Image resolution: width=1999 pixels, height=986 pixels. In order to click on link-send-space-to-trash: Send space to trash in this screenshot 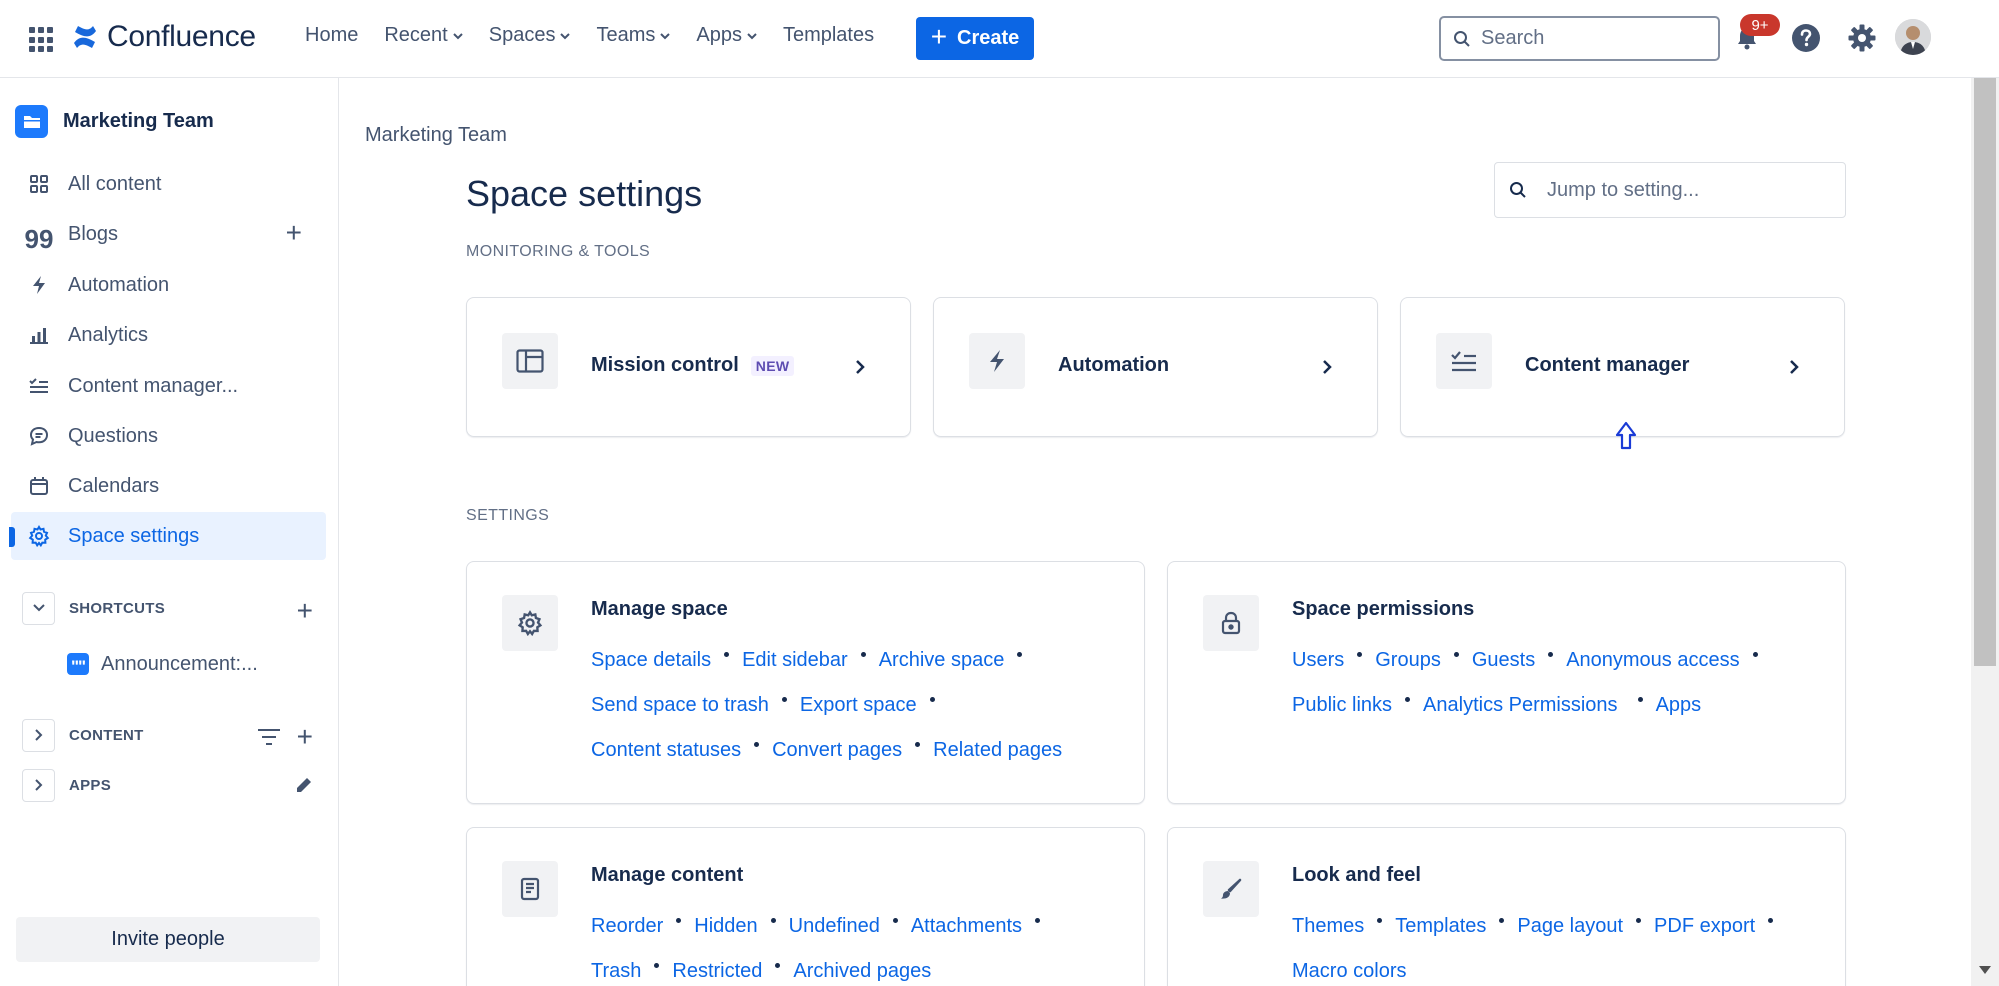, I will do `click(680, 705)`.